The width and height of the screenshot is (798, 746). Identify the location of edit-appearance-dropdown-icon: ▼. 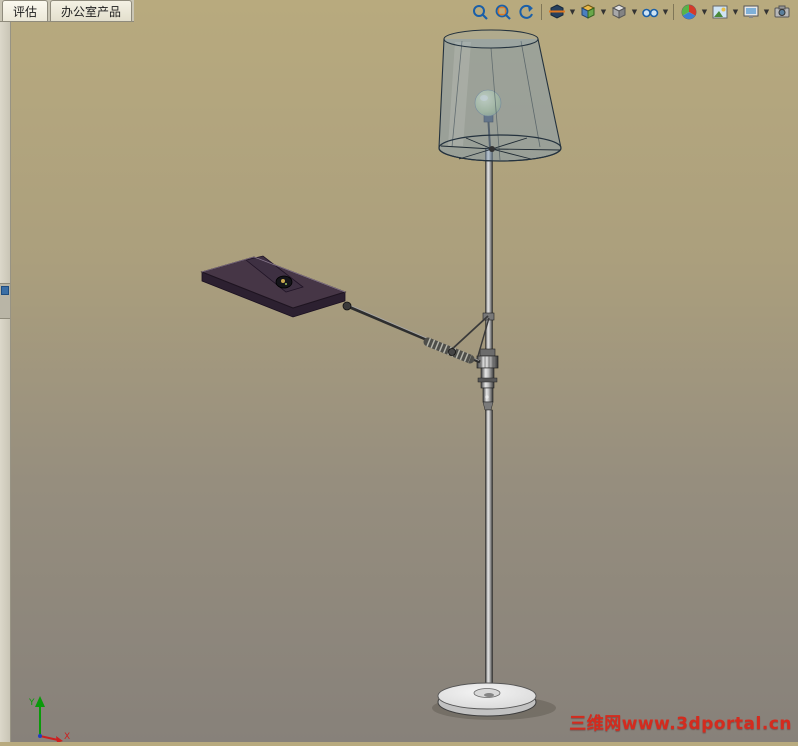
(704, 12).